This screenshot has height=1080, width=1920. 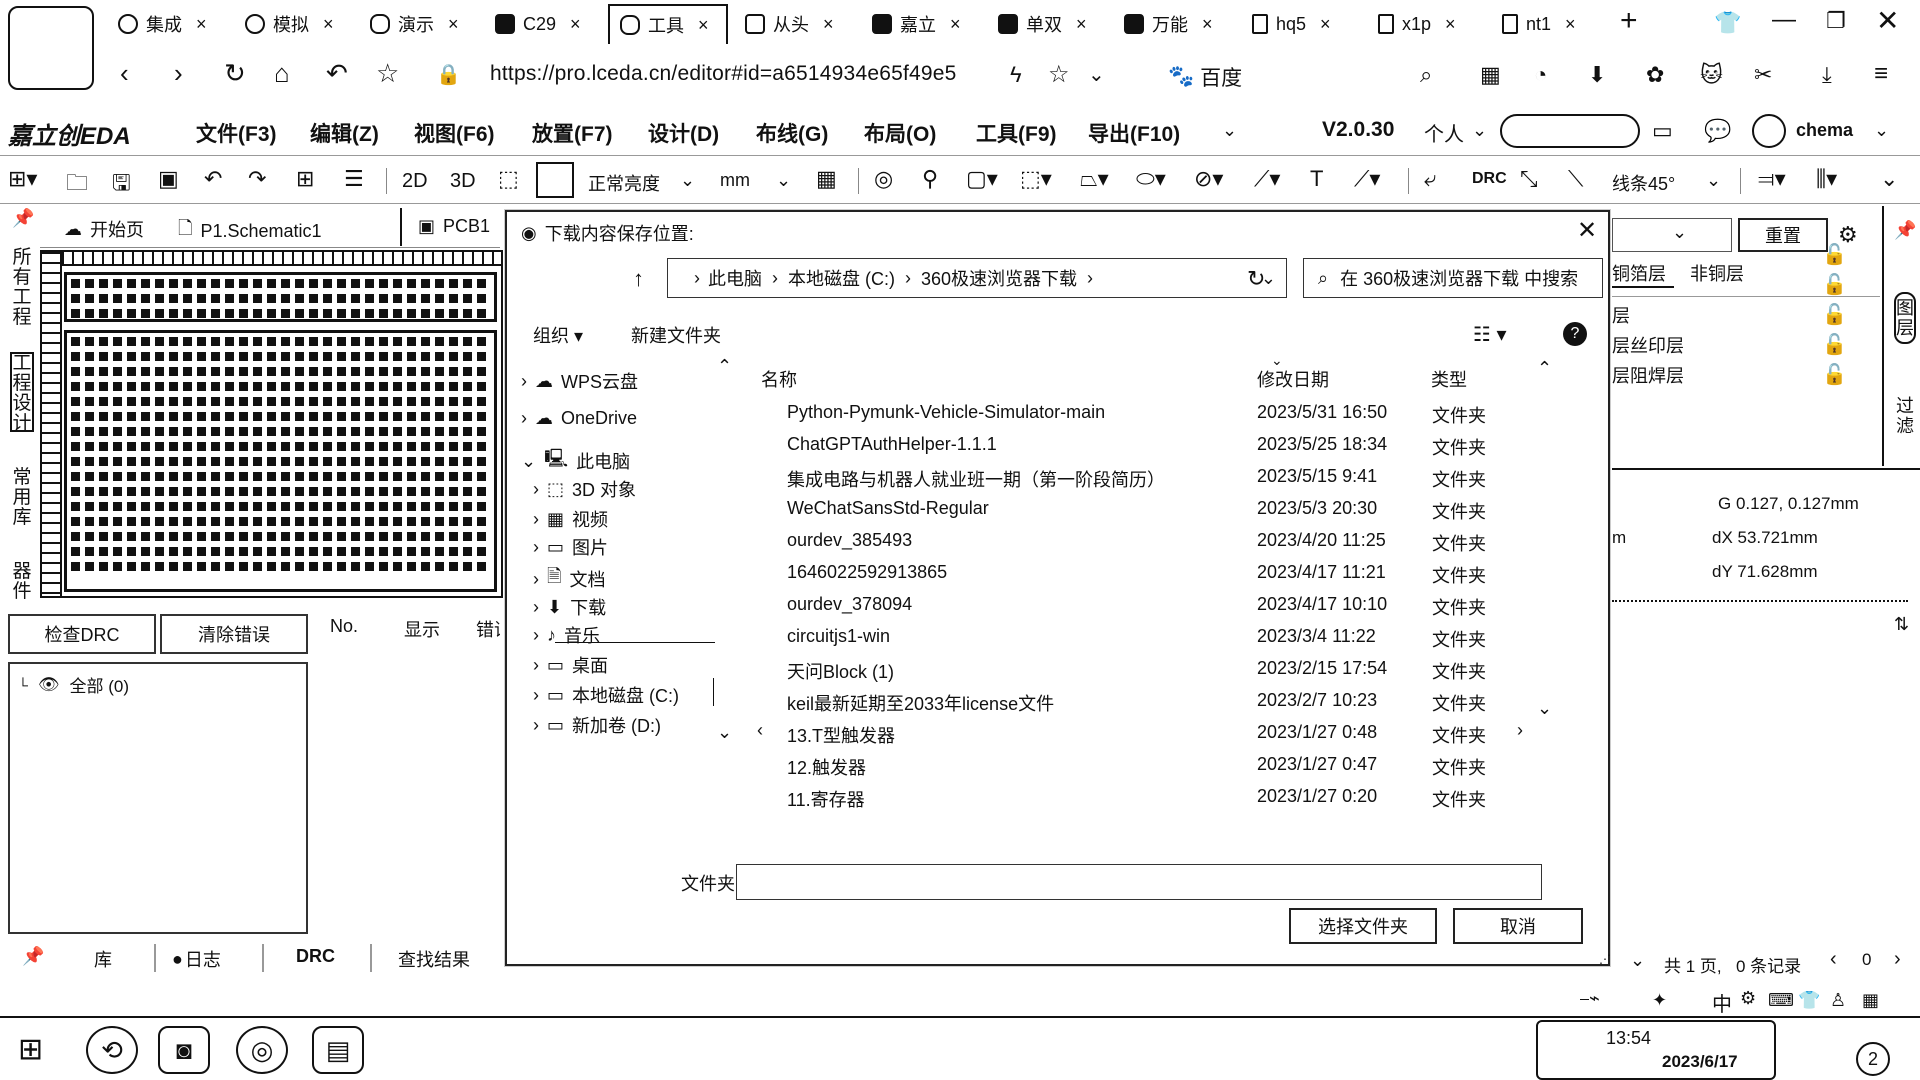 What do you see at coordinates (315, 956) in the screenshot?
I see `bottom-tab-drc: DRC` at bounding box center [315, 956].